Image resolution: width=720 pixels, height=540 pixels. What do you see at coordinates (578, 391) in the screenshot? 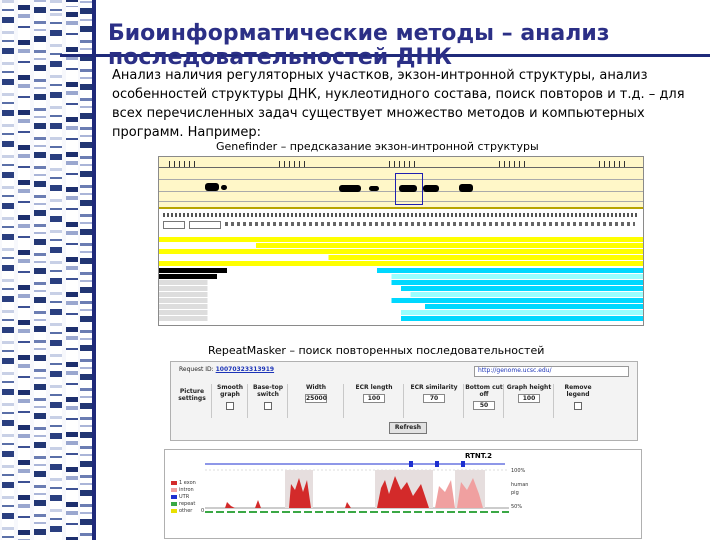
I see `column-header: Remove legend` at bounding box center [578, 391].